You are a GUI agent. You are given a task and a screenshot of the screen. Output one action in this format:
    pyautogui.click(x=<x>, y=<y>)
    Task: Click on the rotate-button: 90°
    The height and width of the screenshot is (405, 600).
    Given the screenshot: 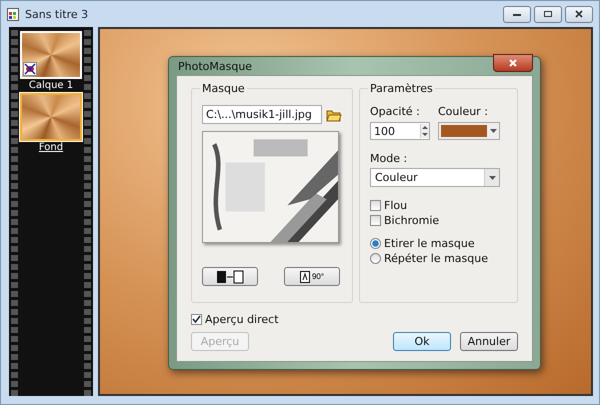 What is the action you would take?
    pyautogui.click(x=312, y=276)
    